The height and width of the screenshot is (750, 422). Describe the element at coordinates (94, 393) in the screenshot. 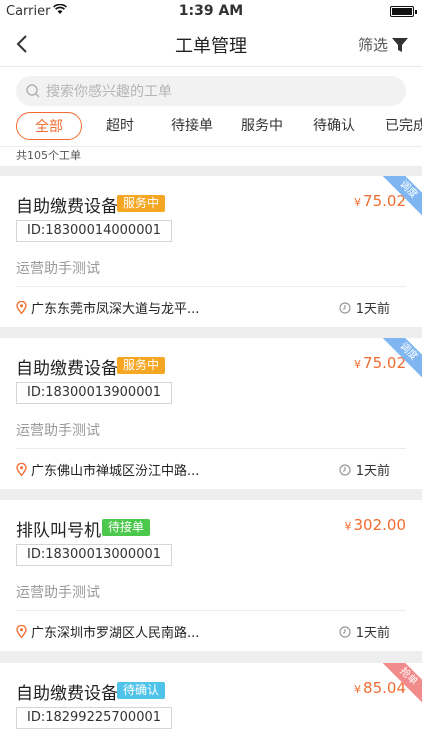

I see `order-id: ID:18300013900001` at that location.